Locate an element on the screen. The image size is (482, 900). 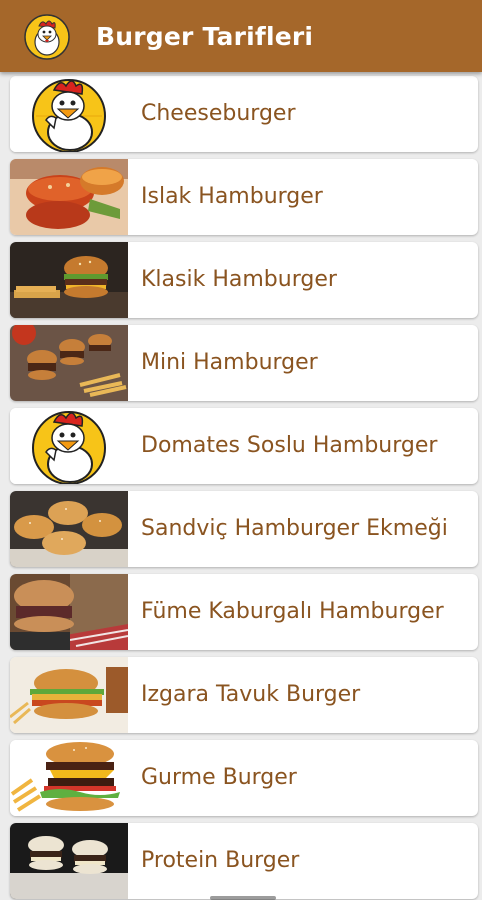
recipe-item-gurme-burger: Gurme Burger is located at coordinates (244, 778).